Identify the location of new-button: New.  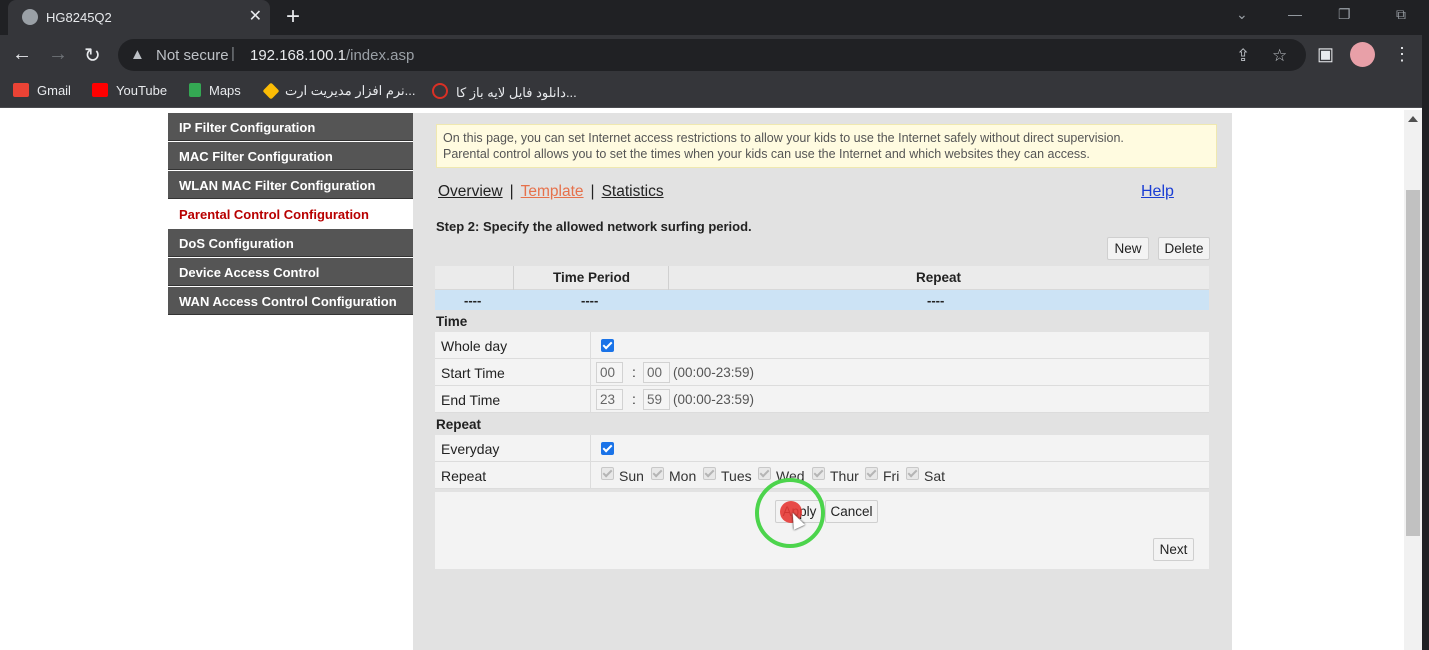
(1128, 248).